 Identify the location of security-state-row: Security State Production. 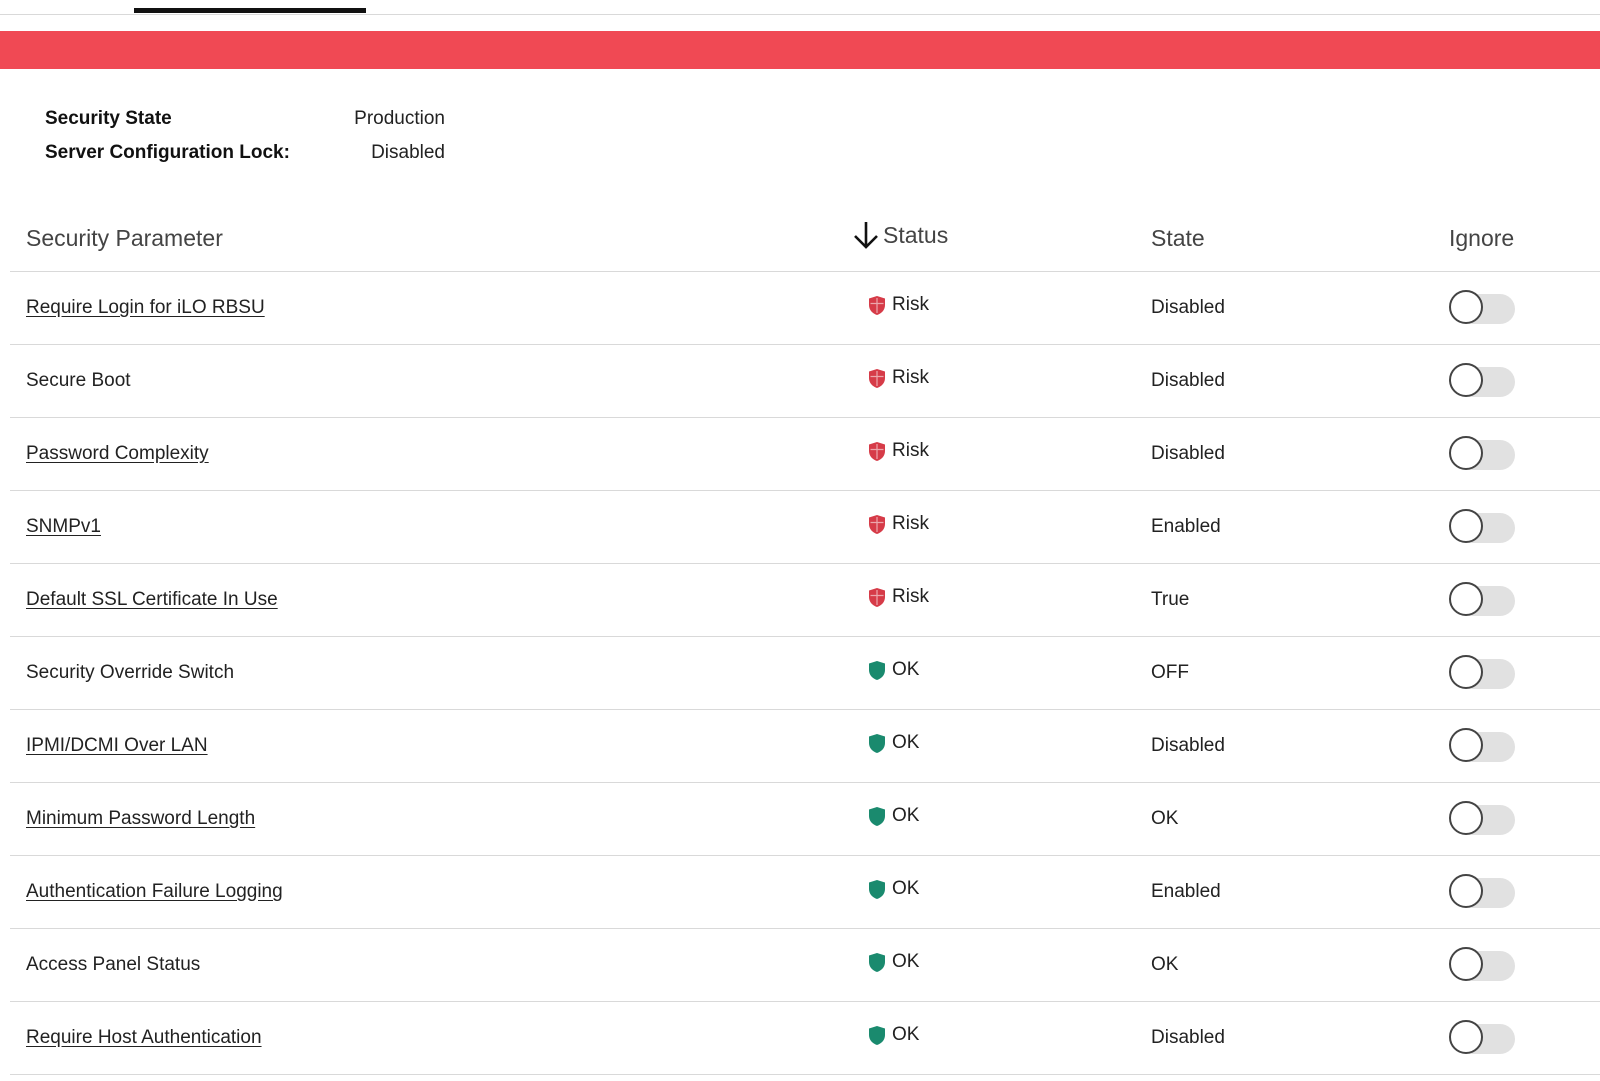
(245, 125).